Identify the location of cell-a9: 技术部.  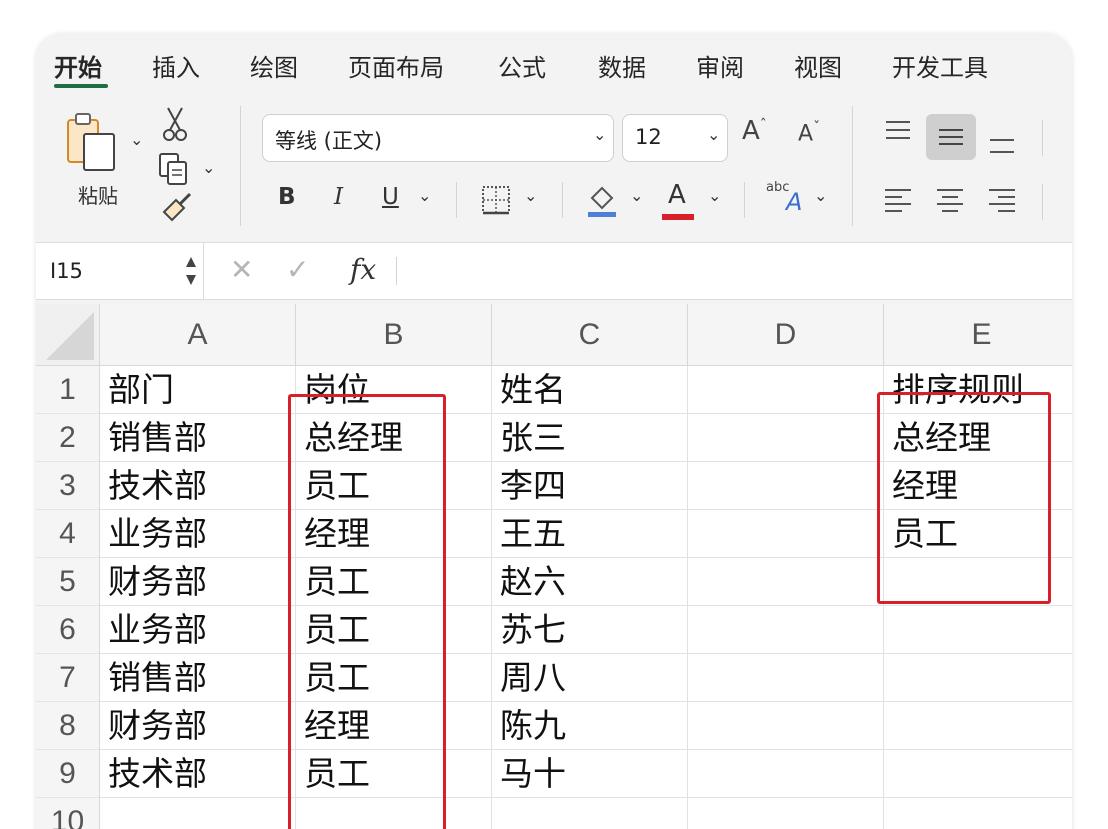
(198, 774).